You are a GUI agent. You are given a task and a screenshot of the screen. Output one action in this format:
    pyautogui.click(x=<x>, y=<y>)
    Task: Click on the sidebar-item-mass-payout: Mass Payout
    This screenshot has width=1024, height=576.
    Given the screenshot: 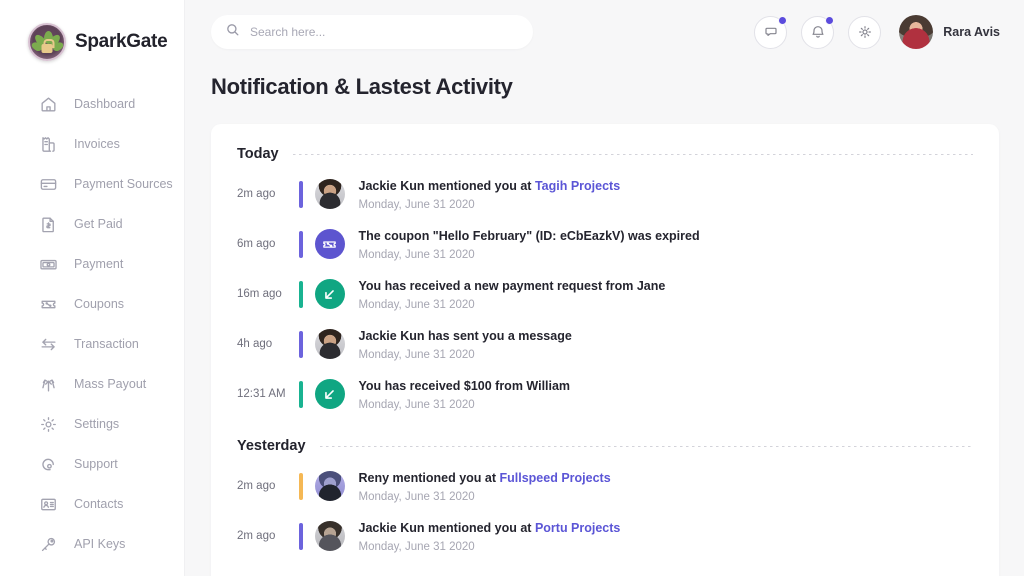 What is the action you would take?
    pyautogui.click(x=92, y=384)
    